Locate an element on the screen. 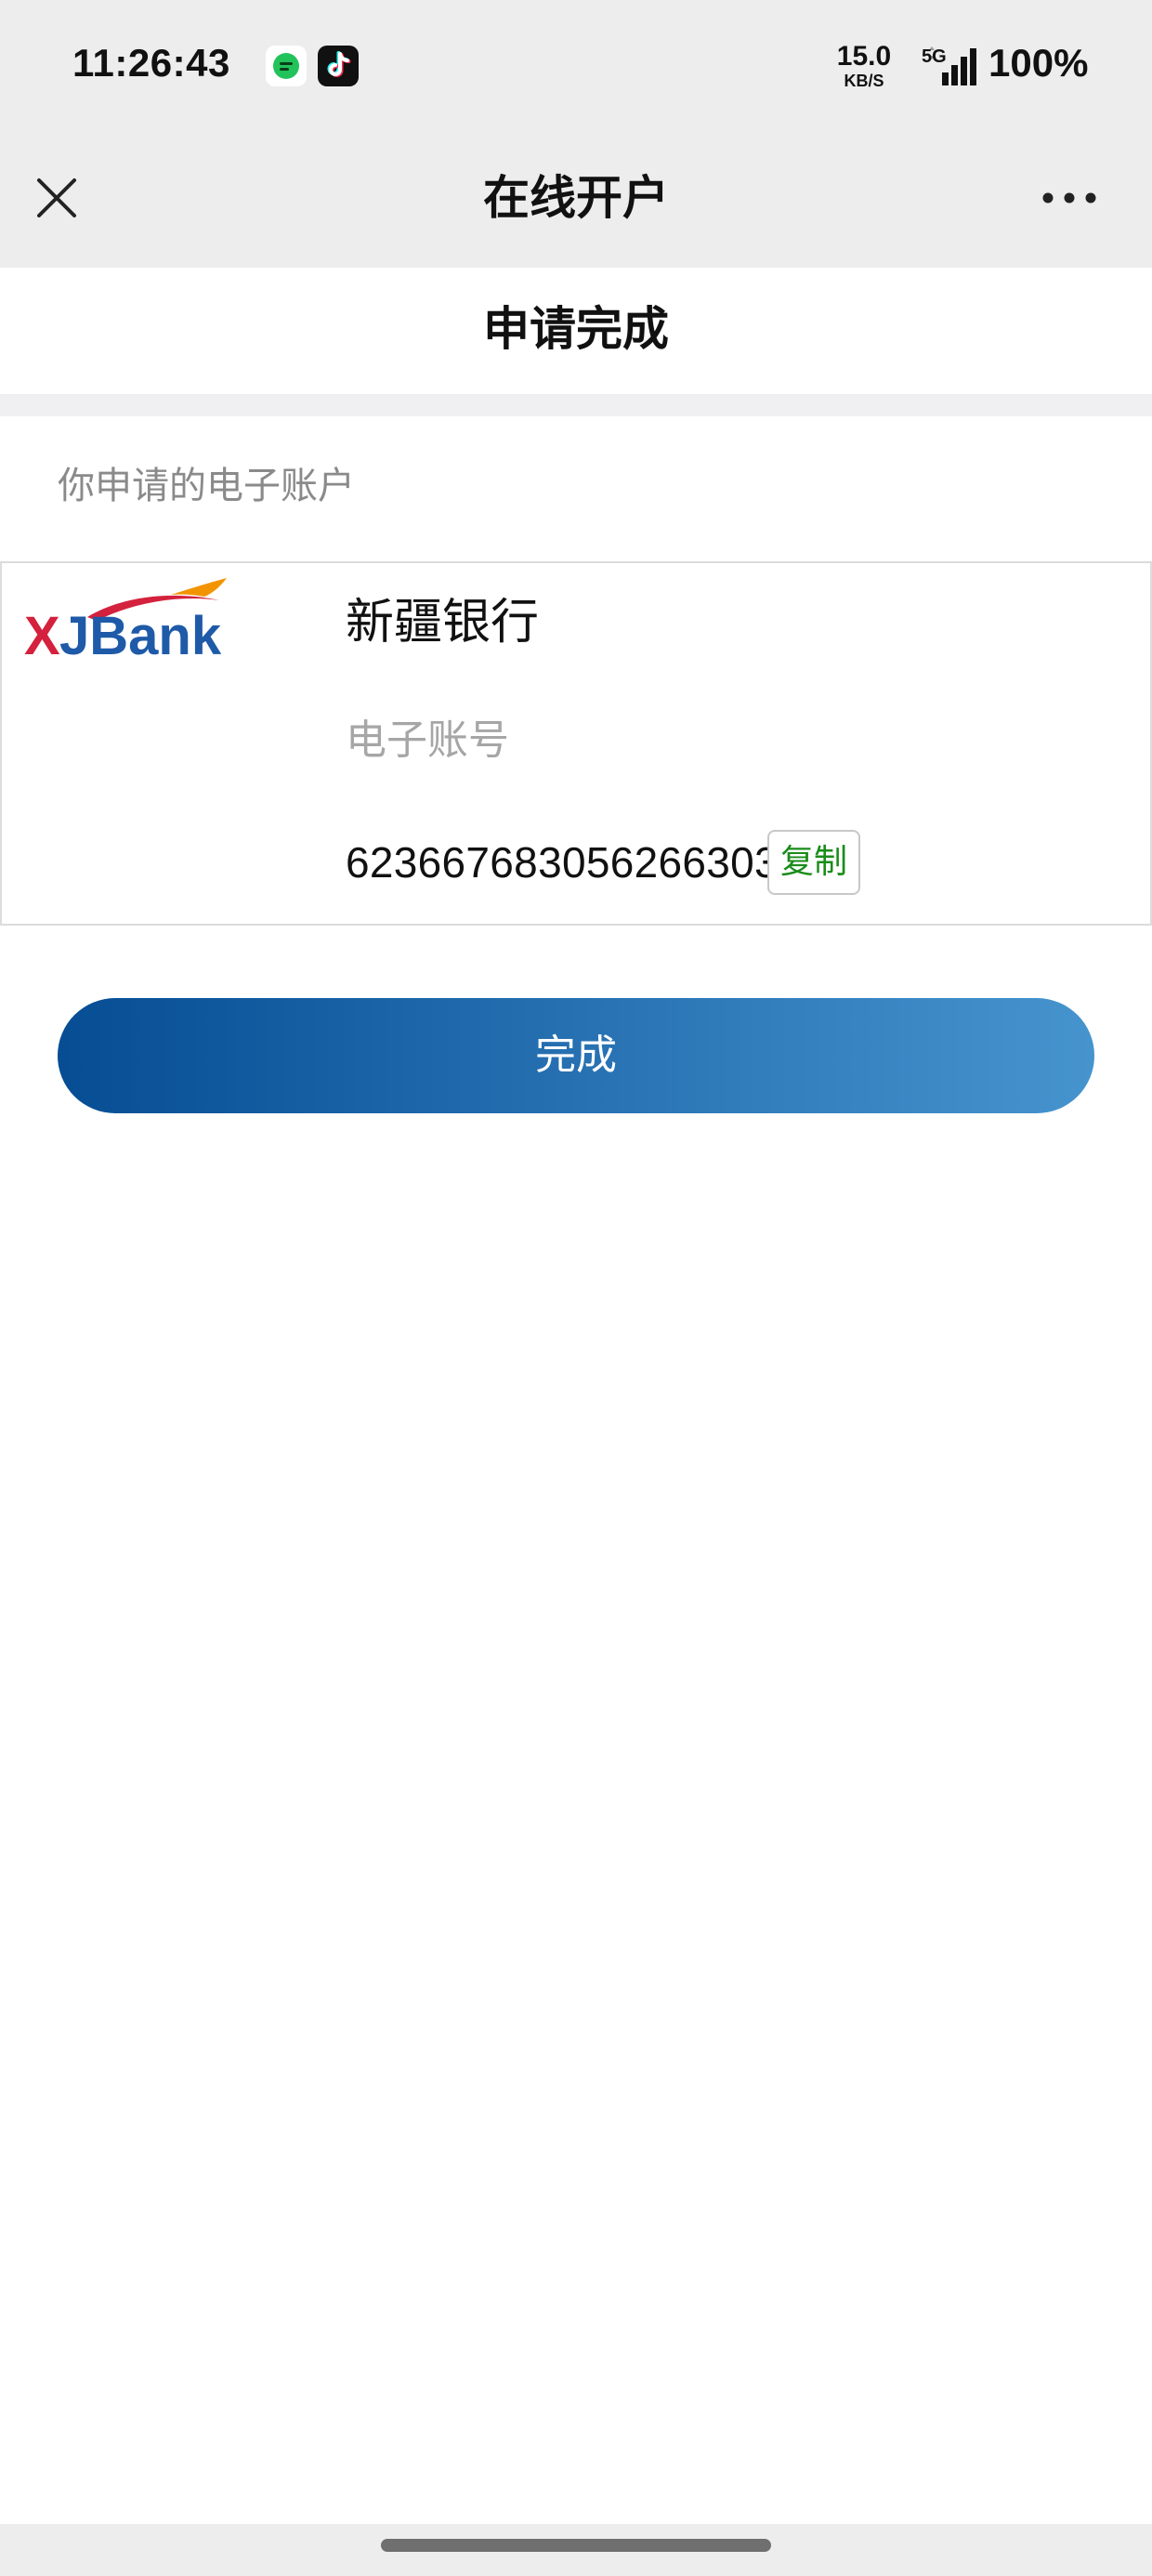  network-speed: 15.0 KB/S is located at coordinates (864, 65).